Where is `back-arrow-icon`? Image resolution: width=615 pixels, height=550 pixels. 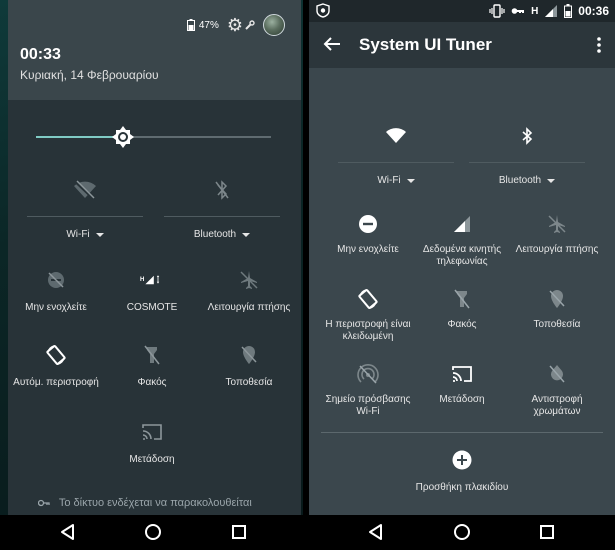
back-arrow-icon is located at coordinates (332, 44).